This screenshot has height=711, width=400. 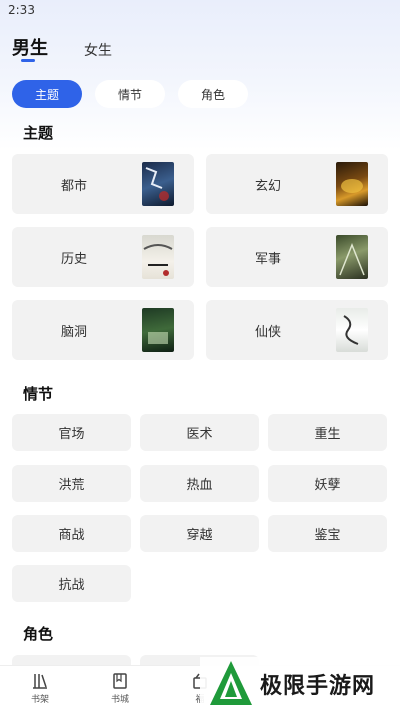 I want to click on plot-tag: 官场, so click(x=71, y=432).